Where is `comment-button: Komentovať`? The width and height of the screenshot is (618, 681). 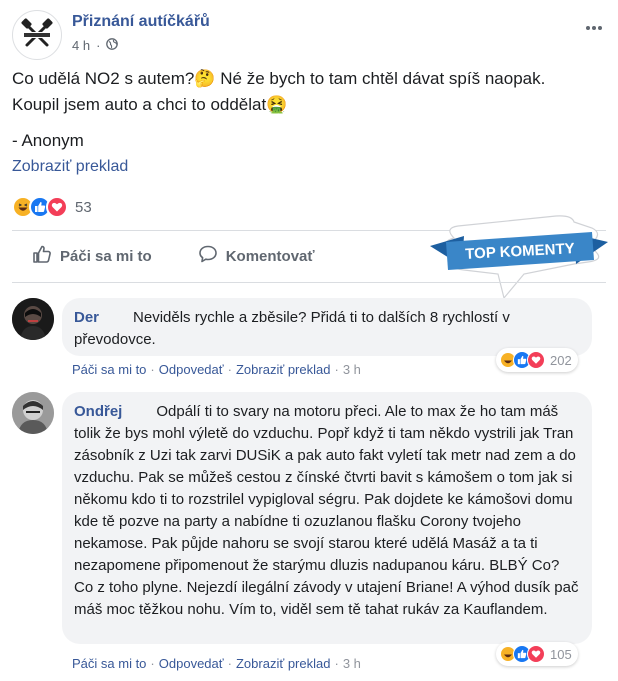
comment-button: Komentovať is located at coordinates (256, 256).